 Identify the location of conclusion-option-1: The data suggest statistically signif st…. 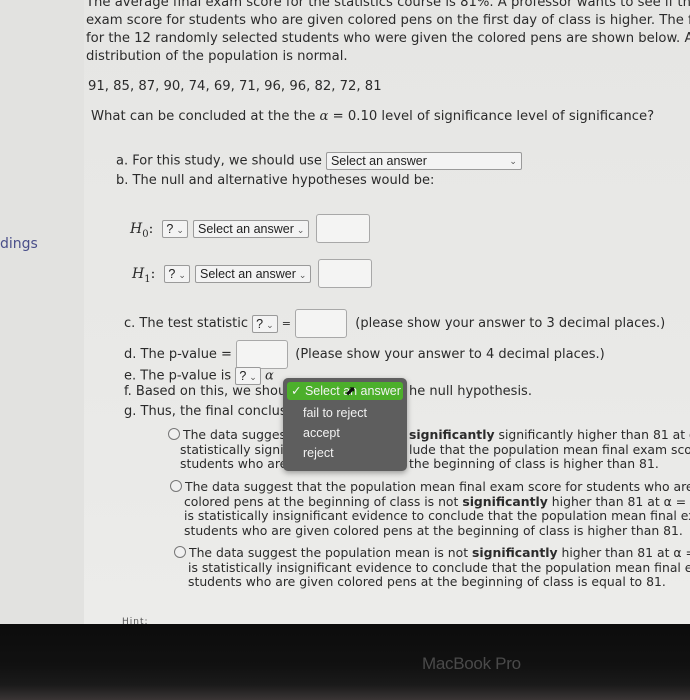
(229, 449).